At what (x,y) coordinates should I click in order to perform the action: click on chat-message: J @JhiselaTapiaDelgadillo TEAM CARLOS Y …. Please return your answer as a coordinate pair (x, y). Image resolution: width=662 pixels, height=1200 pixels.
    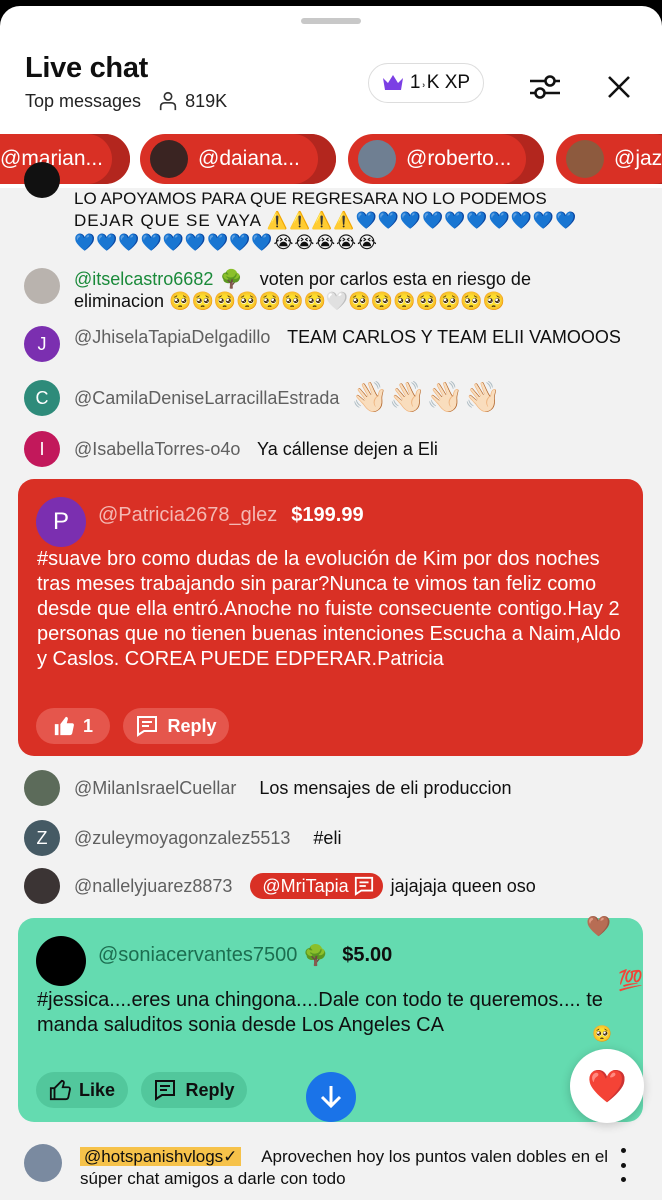
    Looking at the image, I should click on (324, 344).